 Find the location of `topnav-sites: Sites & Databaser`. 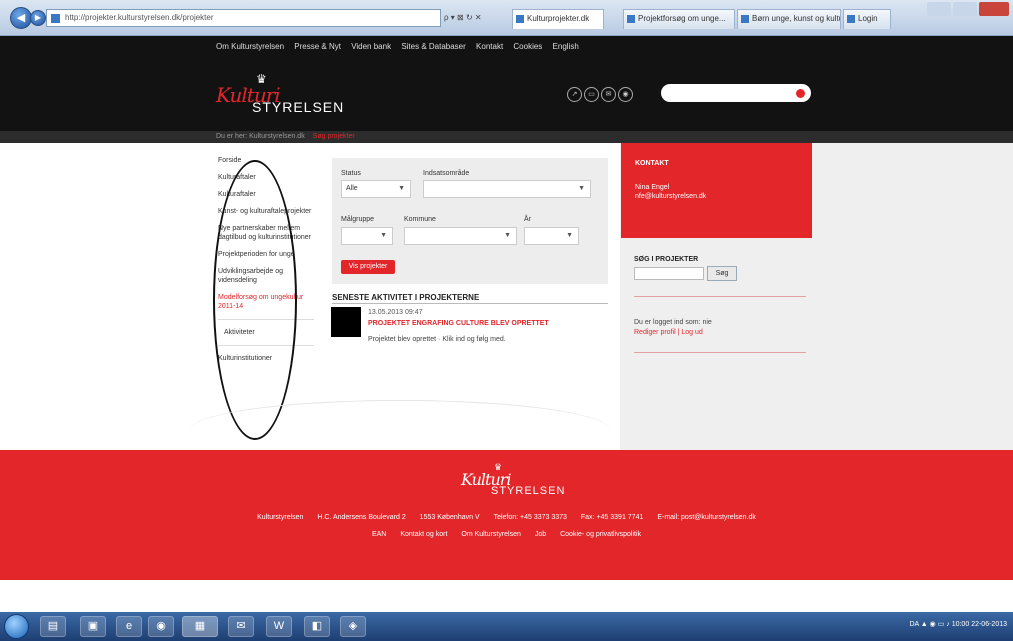

topnav-sites: Sites & Databaser is located at coordinates (433, 46).